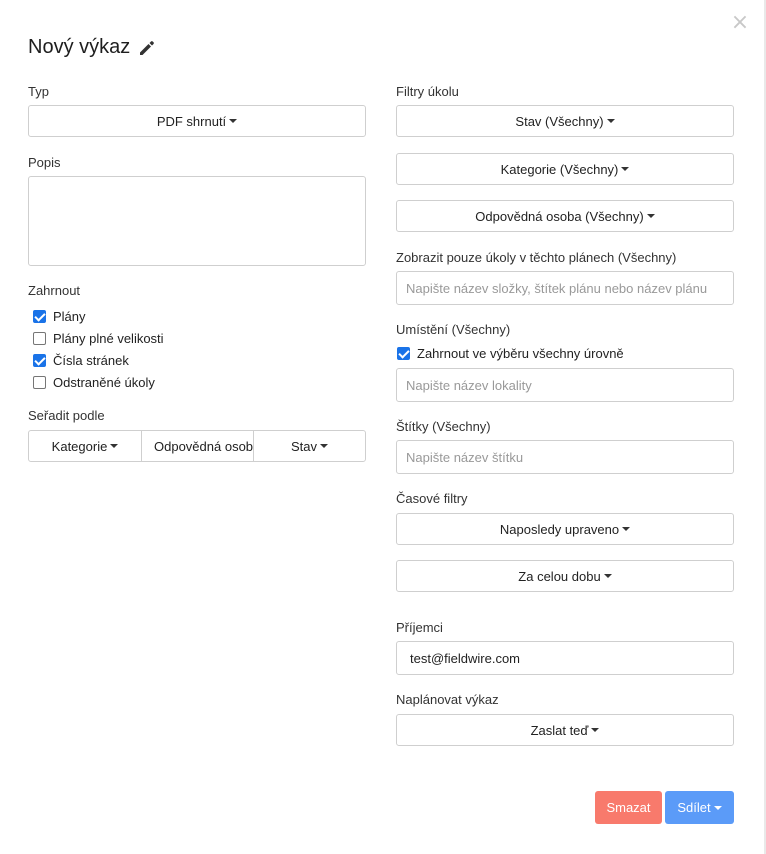 This screenshot has height=854, width=766. What do you see at coordinates (191, 121) in the screenshot?
I see `type-dropdown-value: PDF shrnutí` at bounding box center [191, 121].